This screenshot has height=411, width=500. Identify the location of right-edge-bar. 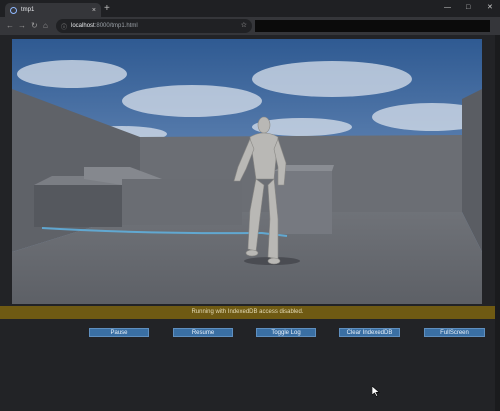
(497, 223).